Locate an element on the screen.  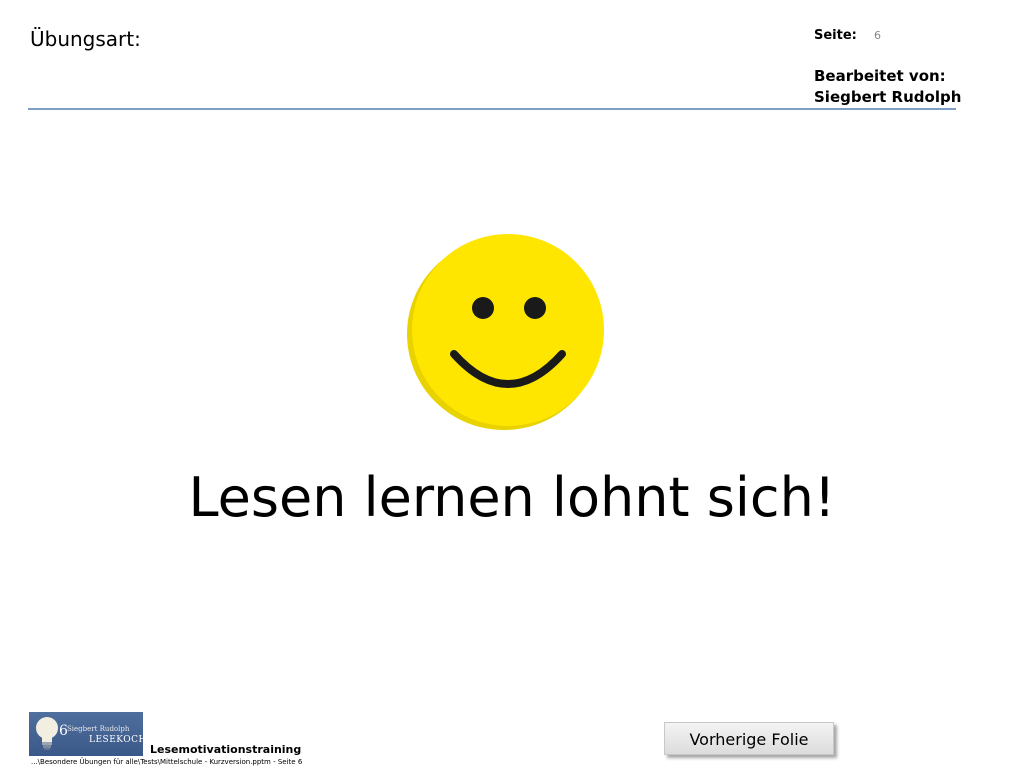
edited-by-block: Bearbeitet von: Siegbert Rudolph is located at coordinates (887, 87).